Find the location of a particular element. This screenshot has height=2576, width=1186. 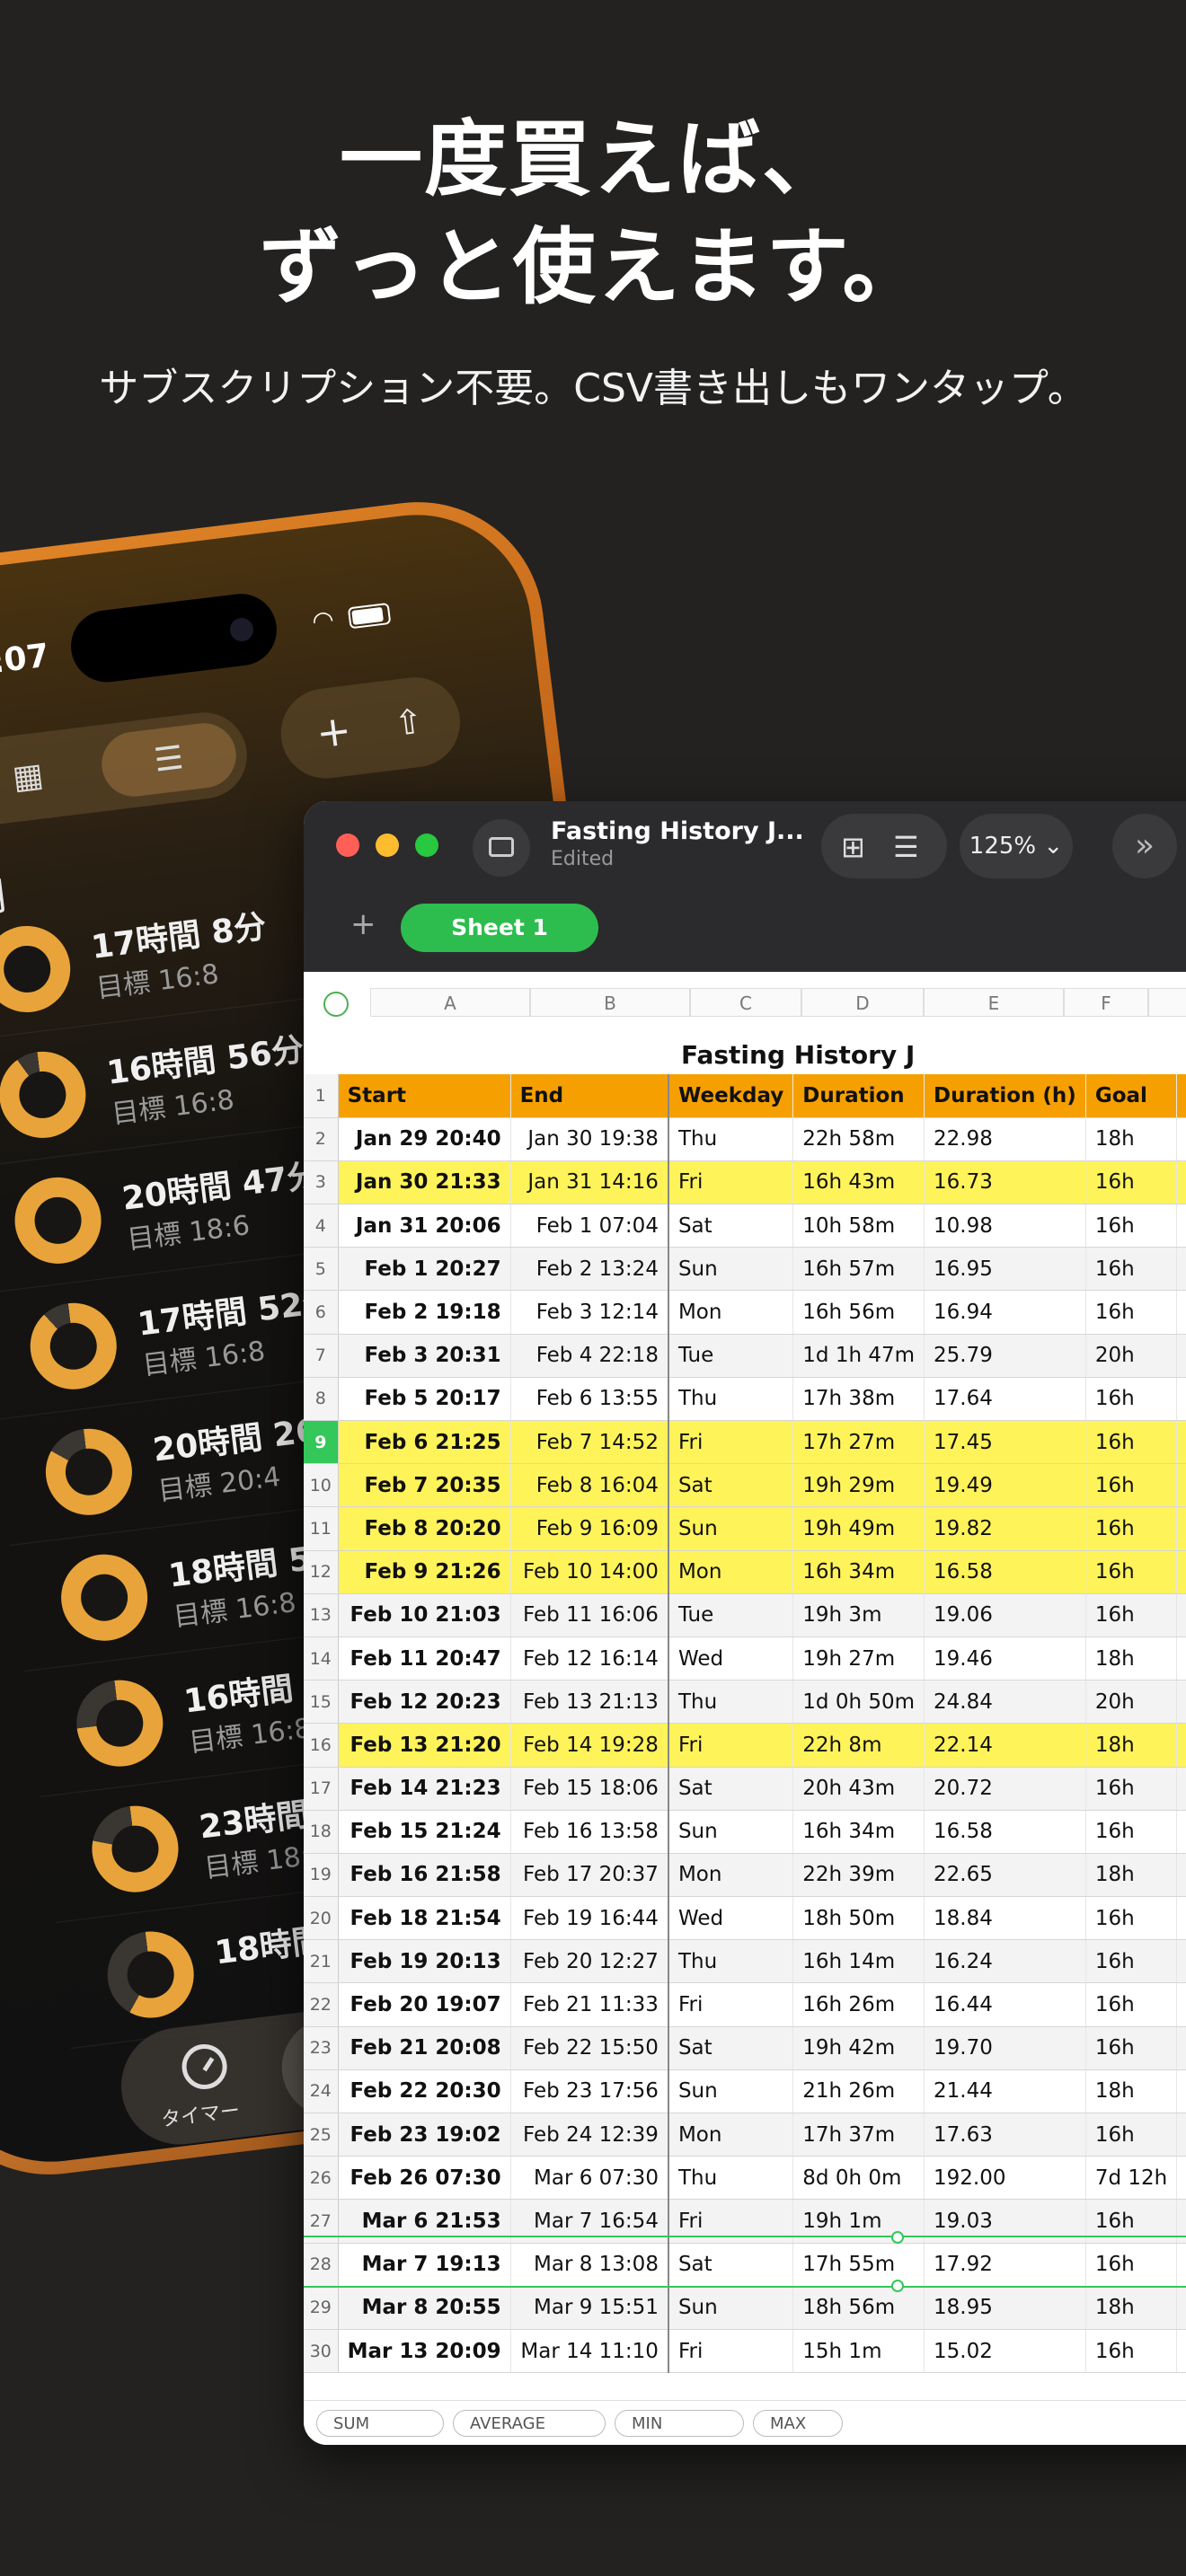

table-cell: Mar 6 07:30 is located at coordinates (589, 2178).